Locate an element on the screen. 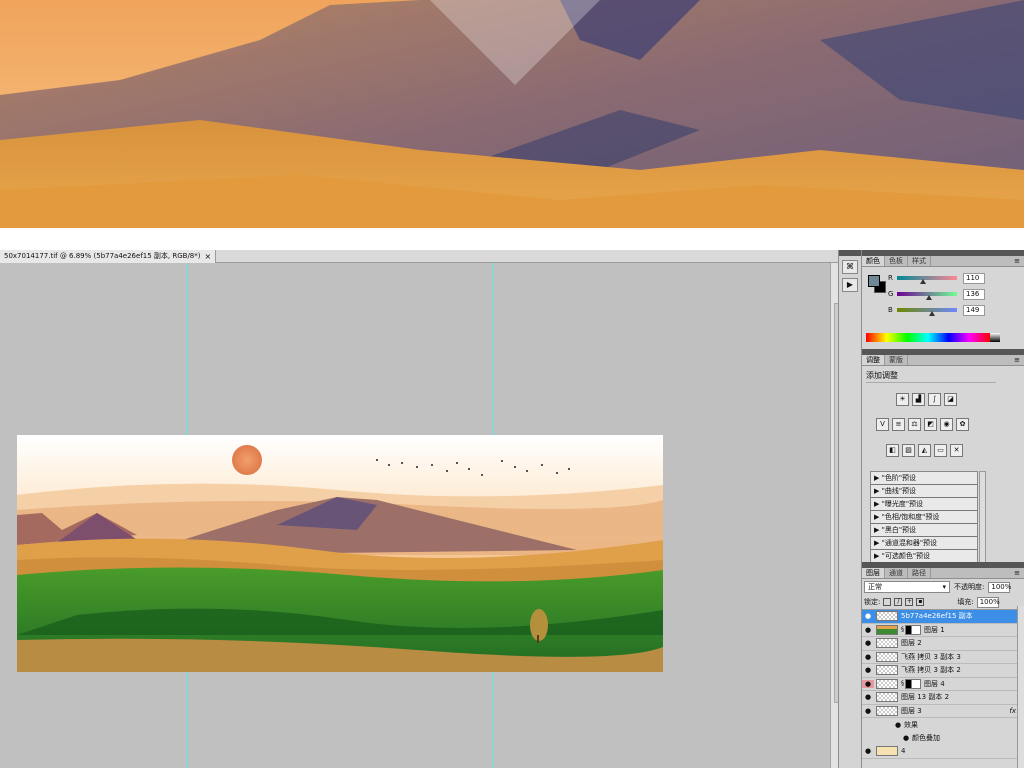 The width and height of the screenshot is (1024, 768). blue-slider-row: B 149 is located at coordinates (936, 310).